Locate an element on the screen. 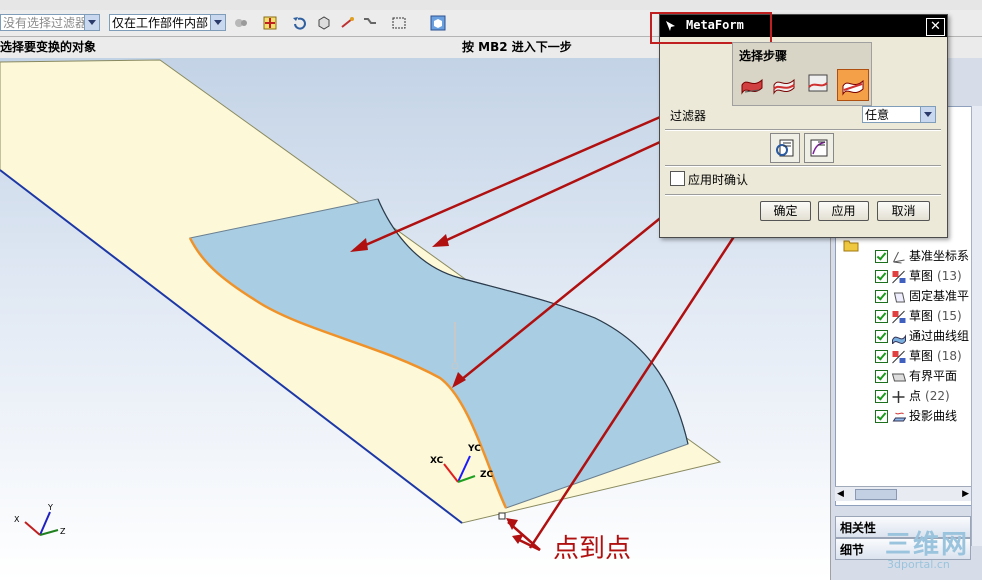 Image resolution: width=982 pixels, height=580 pixels. step1-surface-icon is located at coordinates (752, 84).